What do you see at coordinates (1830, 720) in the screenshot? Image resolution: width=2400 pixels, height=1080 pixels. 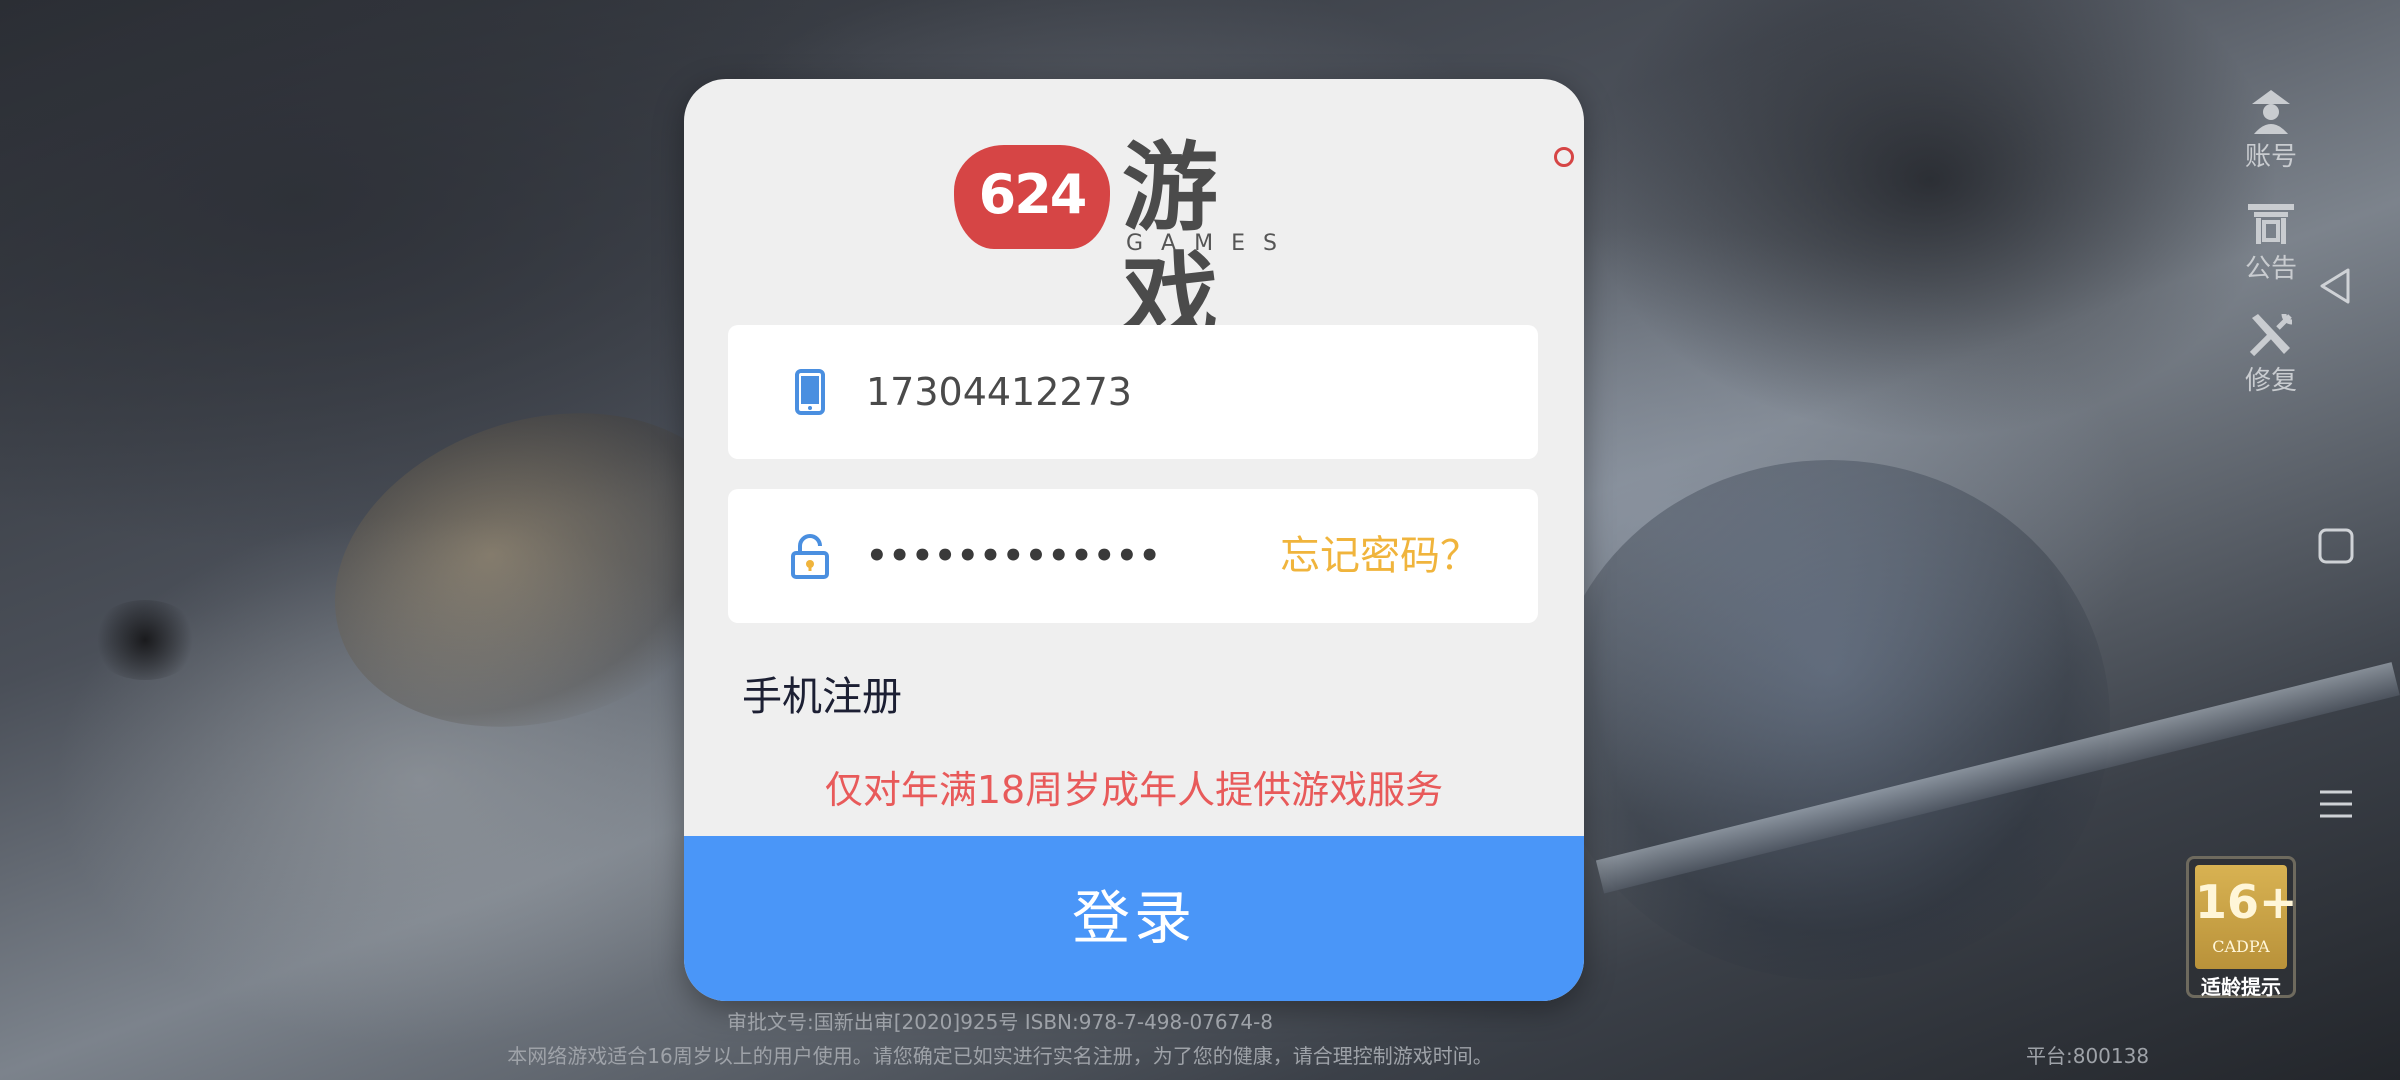 I see `armor-body-art` at bounding box center [1830, 720].